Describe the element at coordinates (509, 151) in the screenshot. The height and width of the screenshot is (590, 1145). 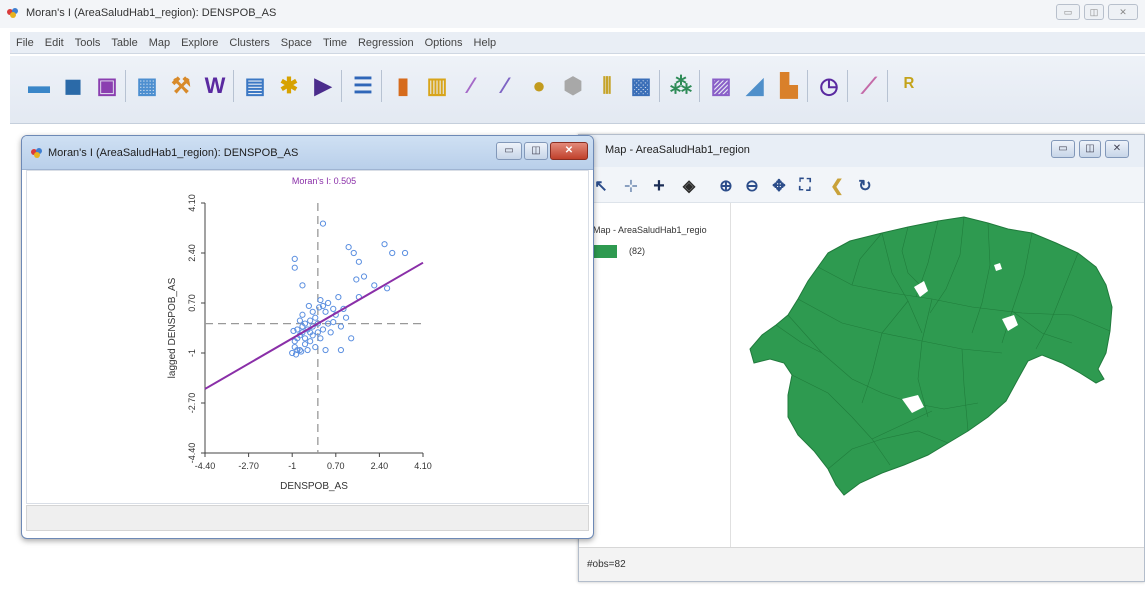
I see `moran-minimize-button: ▭` at that location.